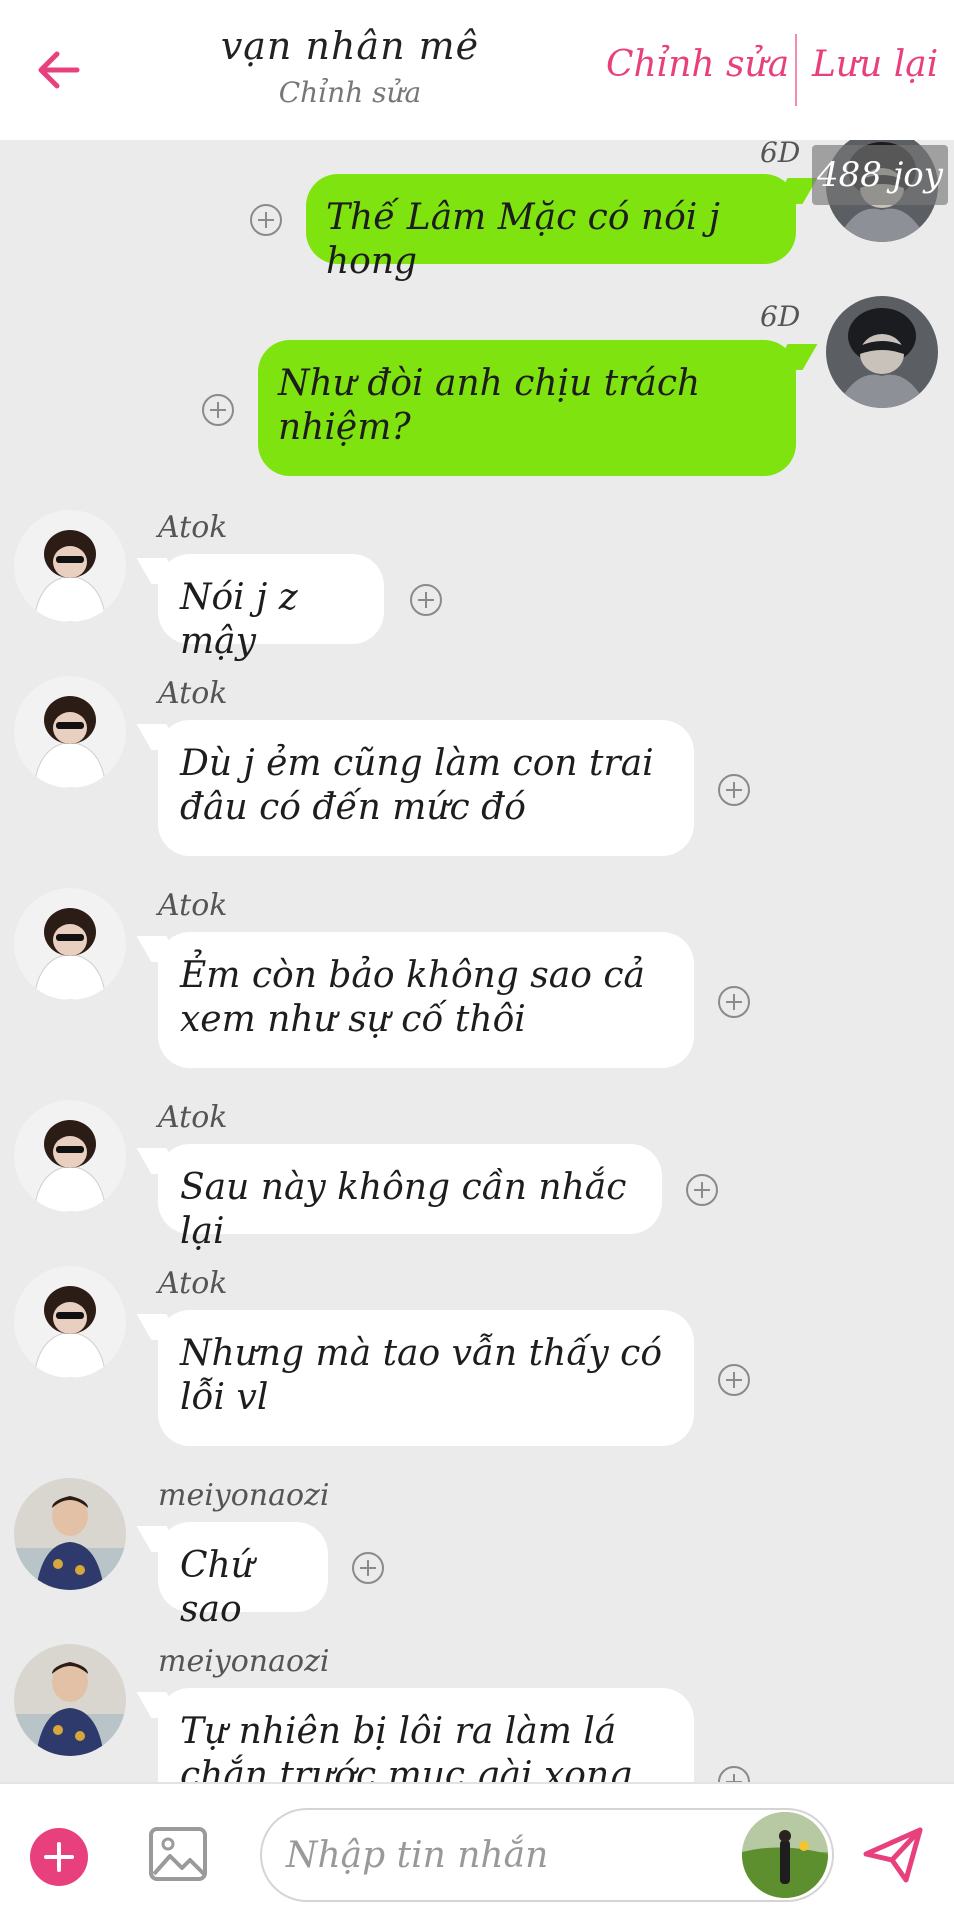 The width and height of the screenshot is (954, 1920). I want to click on message-bubble: Nói j z mậy, so click(271, 608).